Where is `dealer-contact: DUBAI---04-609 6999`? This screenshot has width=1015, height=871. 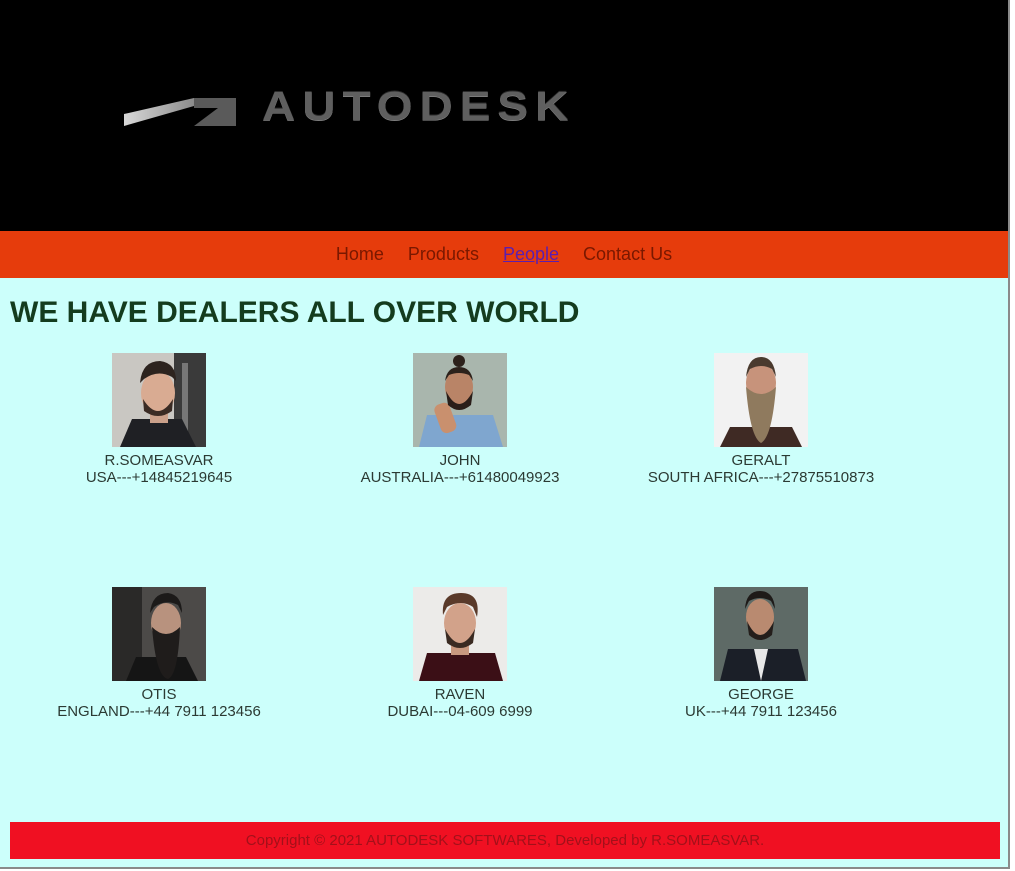
dealer-contact: DUBAI---04-609 6999 is located at coordinates (460, 711).